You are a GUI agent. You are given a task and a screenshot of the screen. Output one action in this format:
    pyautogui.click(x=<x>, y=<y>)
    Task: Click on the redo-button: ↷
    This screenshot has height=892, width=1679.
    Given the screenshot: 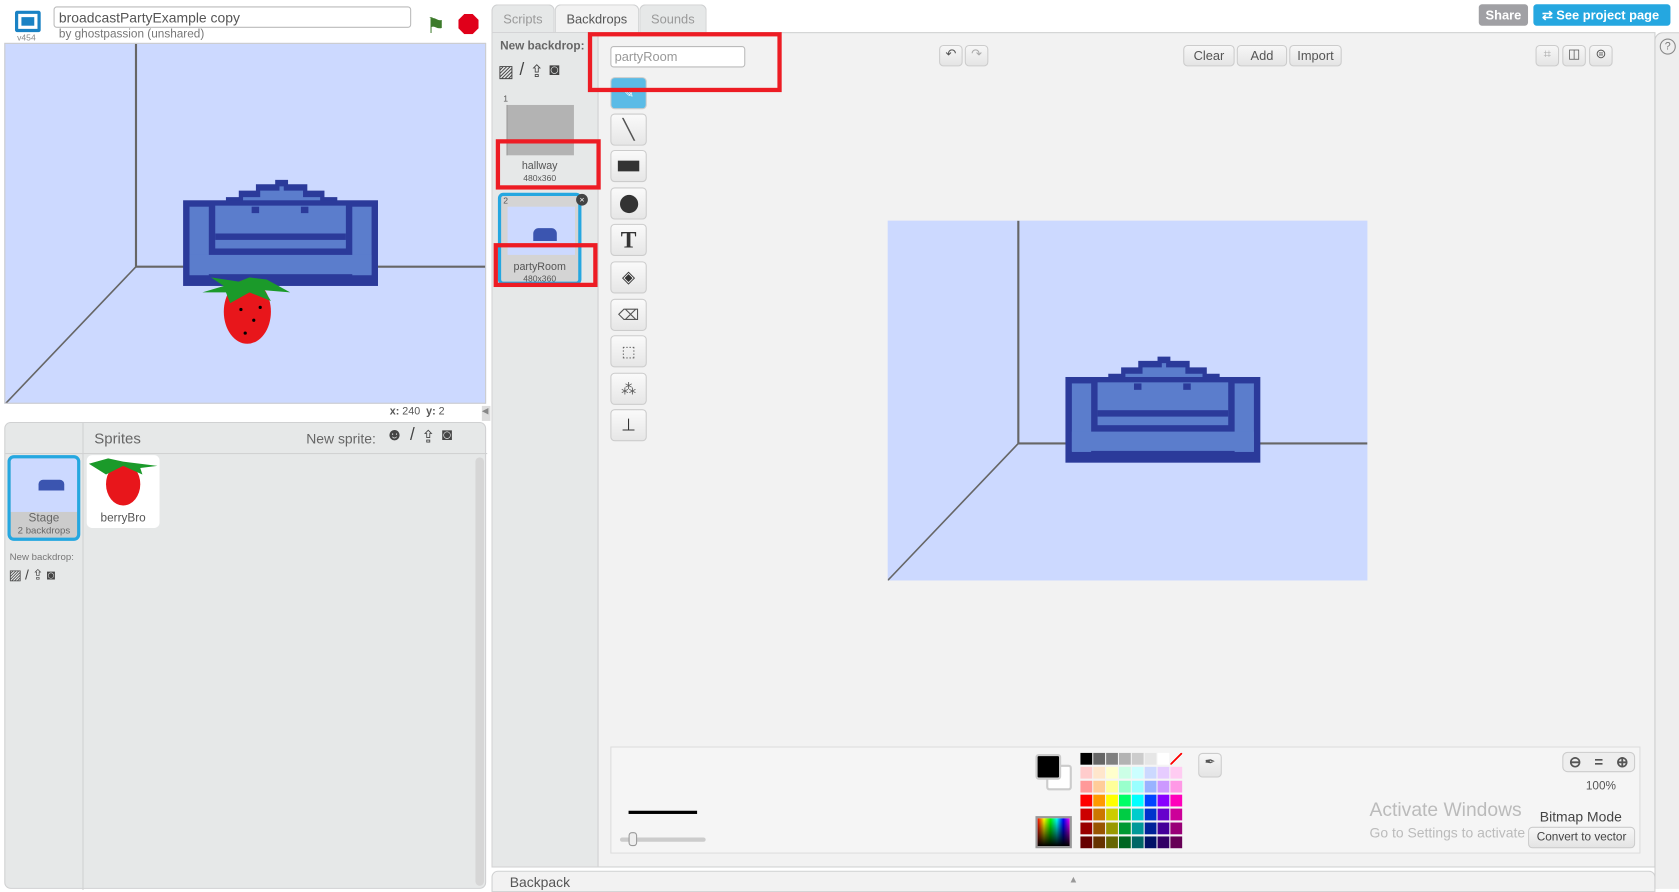 What is the action you would take?
    pyautogui.click(x=976, y=55)
    